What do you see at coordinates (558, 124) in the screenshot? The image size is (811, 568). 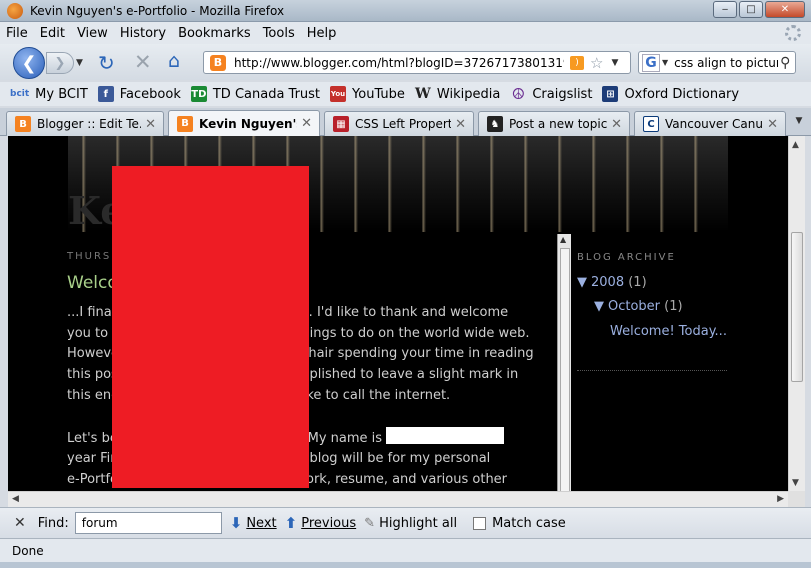 I see `tab-label: Post a new topic` at bounding box center [558, 124].